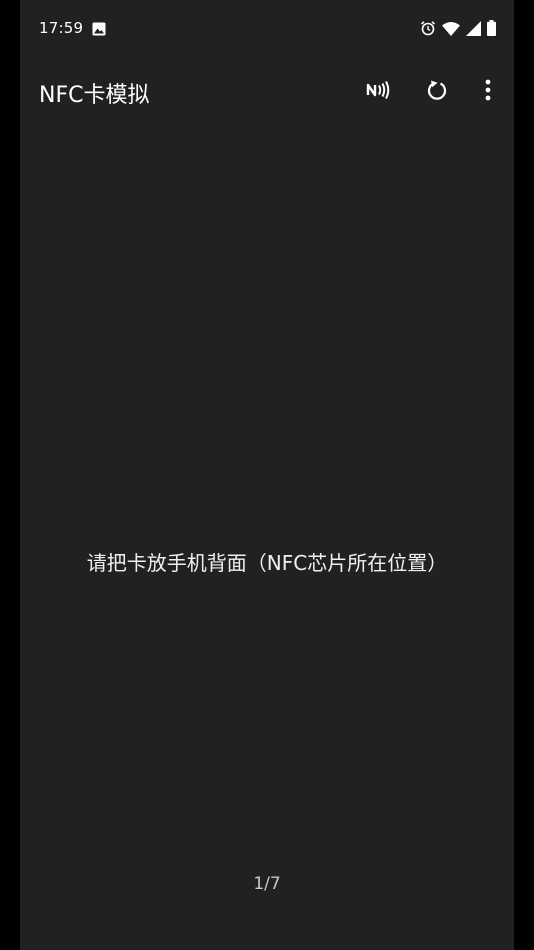  I want to click on refresh-button, so click(437, 92).